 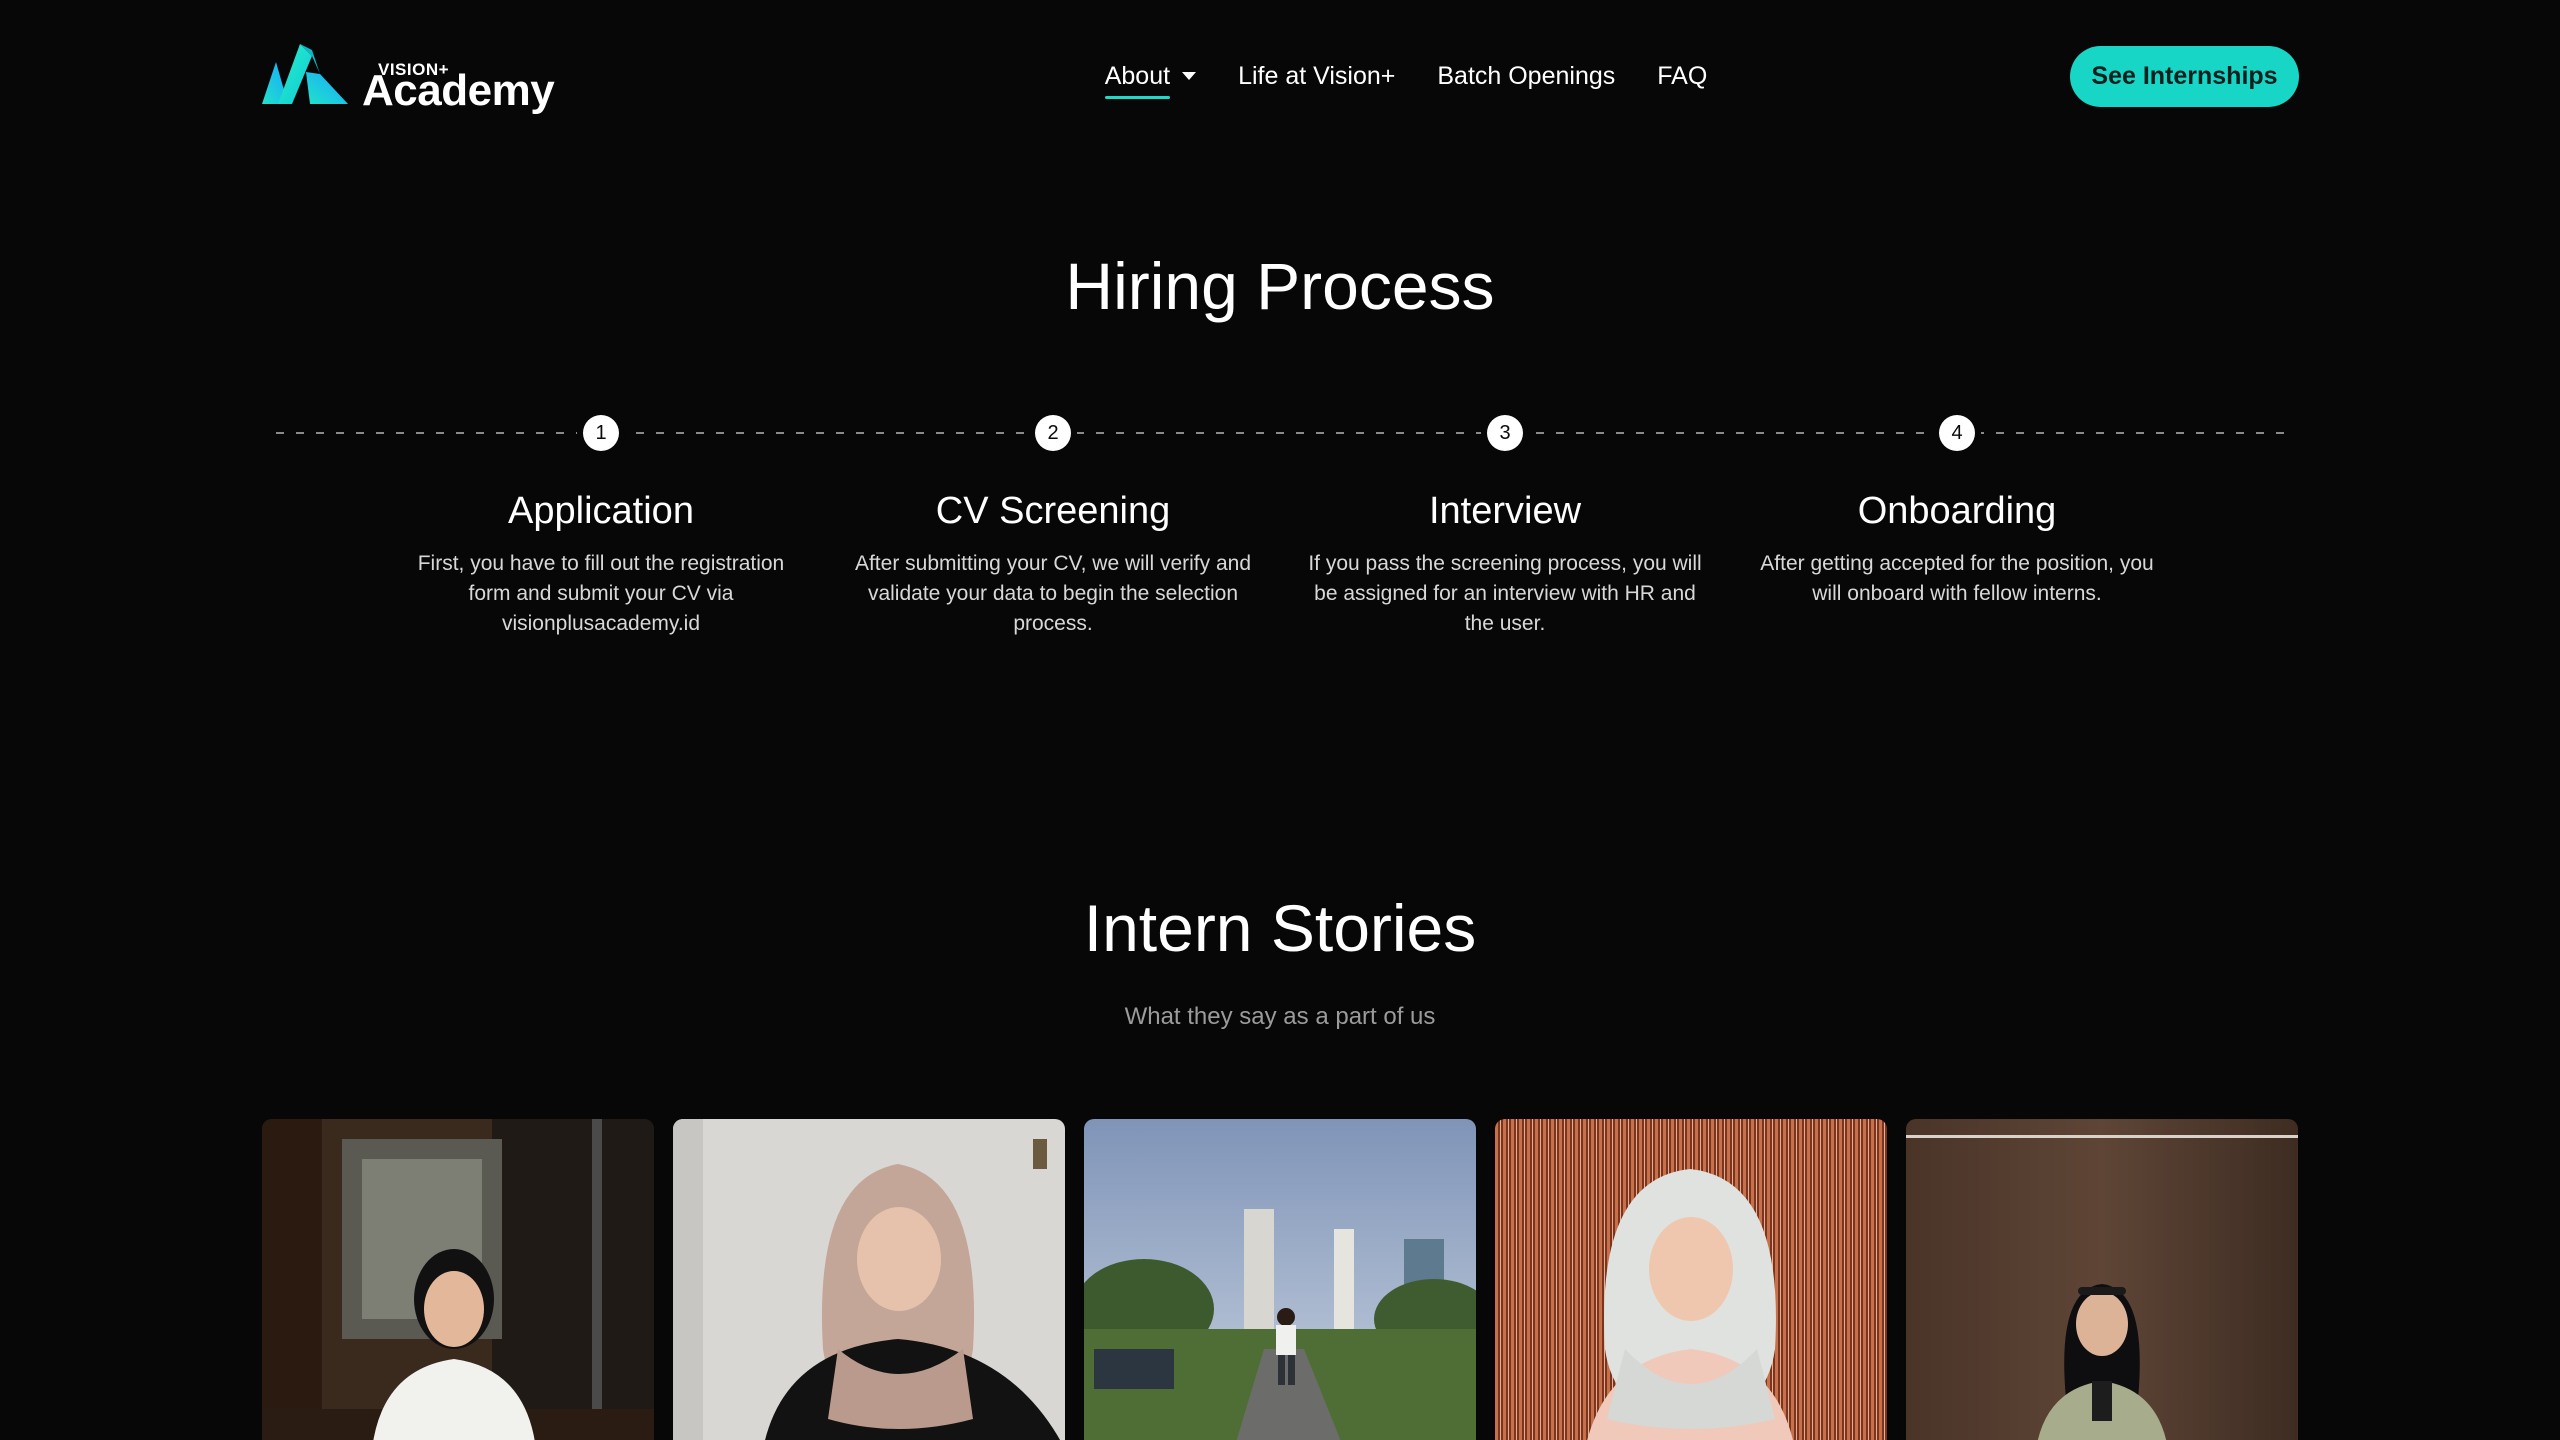 What do you see at coordinates (1280, 1016) in the screenshot?
I see `intern-stories-subtitle: What they say as a part of us` at bounding box center [1280, 1016].